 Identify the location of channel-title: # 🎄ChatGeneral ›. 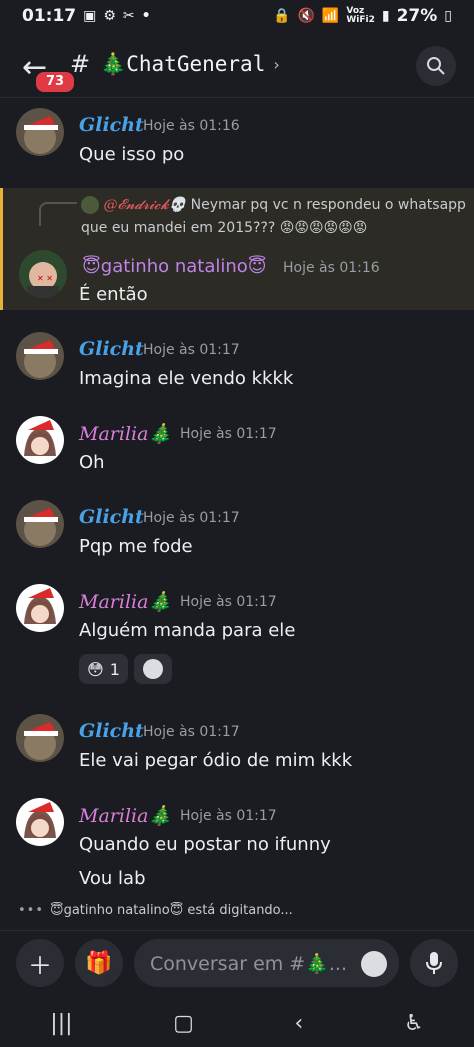
(175, 64).